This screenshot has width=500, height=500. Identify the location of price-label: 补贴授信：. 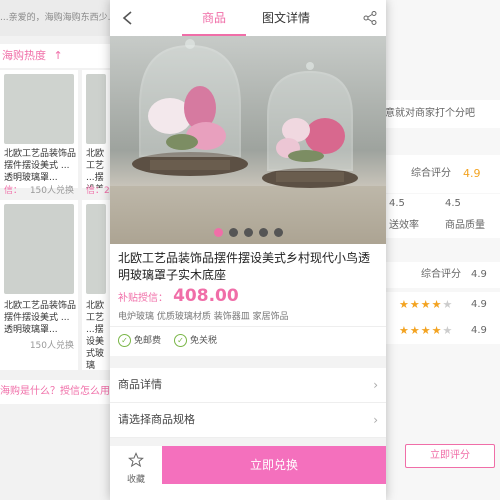
(143, 298).